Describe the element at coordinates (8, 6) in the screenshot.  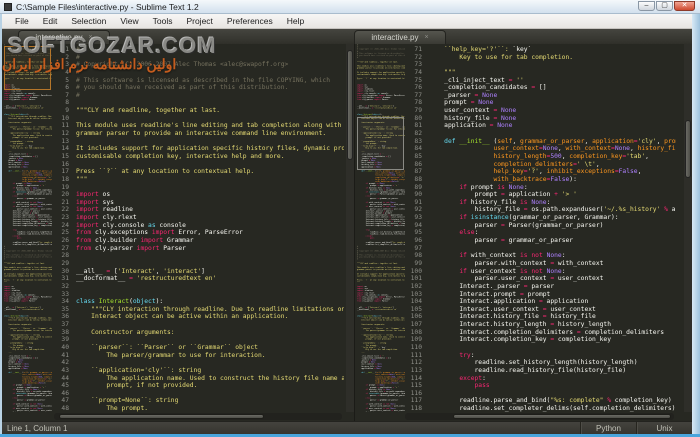
I see `app-icon` at that location.